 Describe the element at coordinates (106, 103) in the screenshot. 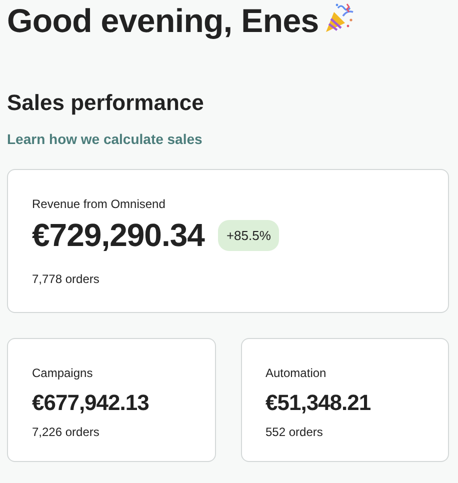

I see `section-title: Sales performance` at that location.